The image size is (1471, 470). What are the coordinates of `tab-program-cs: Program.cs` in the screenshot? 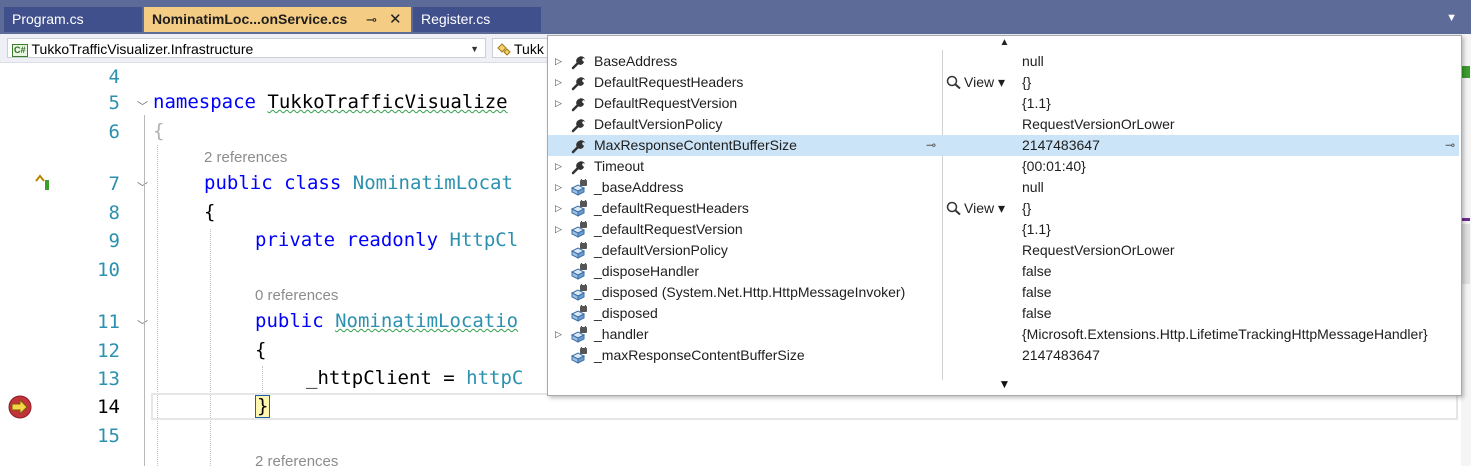 It's located at (73, 19).